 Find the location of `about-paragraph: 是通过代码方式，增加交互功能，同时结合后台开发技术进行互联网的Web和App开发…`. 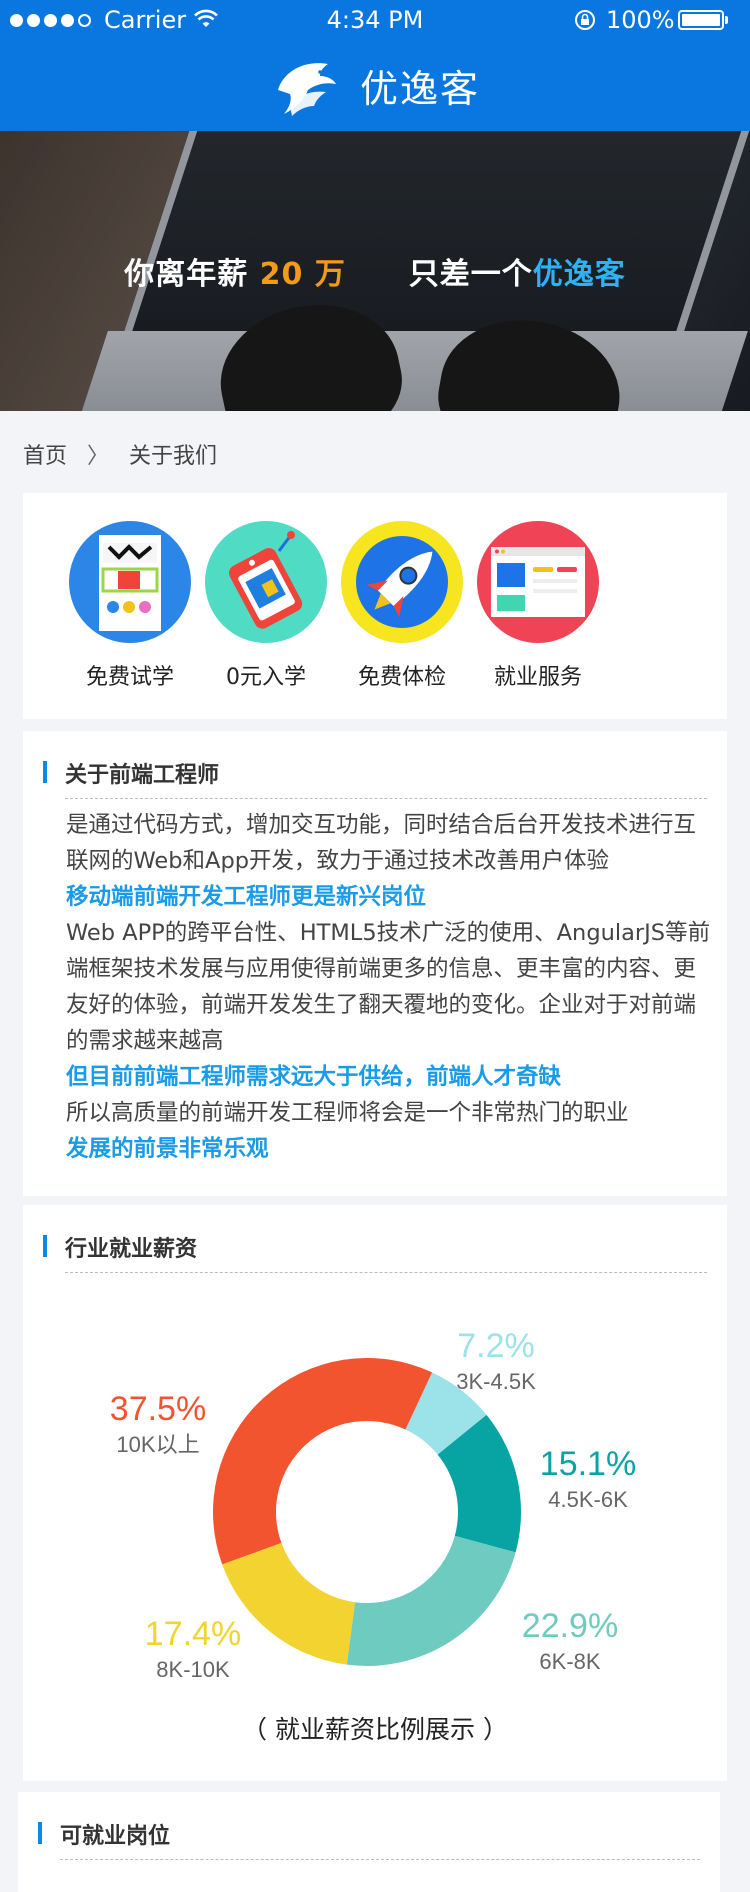

about-paragraph: 是通过代码方式，增加交互功能，同时结合后台开发技术进行互联网的Web和App开发… is located at coordinates (381, 843).